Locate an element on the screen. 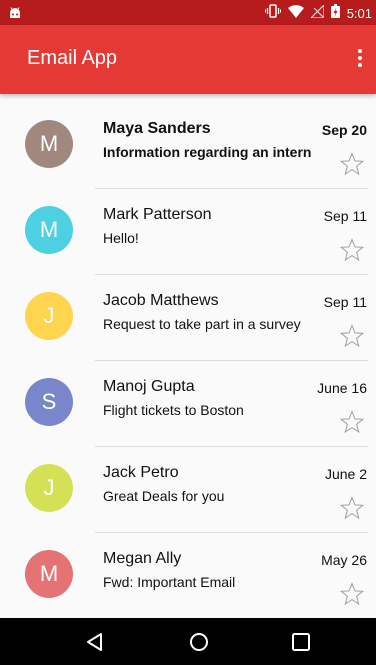  android-icon is located at coordinates (15, 15).